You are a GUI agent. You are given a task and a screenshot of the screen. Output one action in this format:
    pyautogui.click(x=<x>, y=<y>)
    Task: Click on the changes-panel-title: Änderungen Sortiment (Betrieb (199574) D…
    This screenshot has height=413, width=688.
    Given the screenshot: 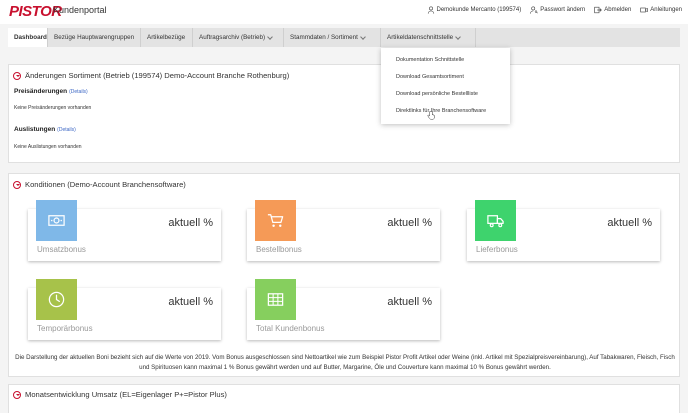 What is the action you would take?
    pyautogui.click(x=157, y=75)
    